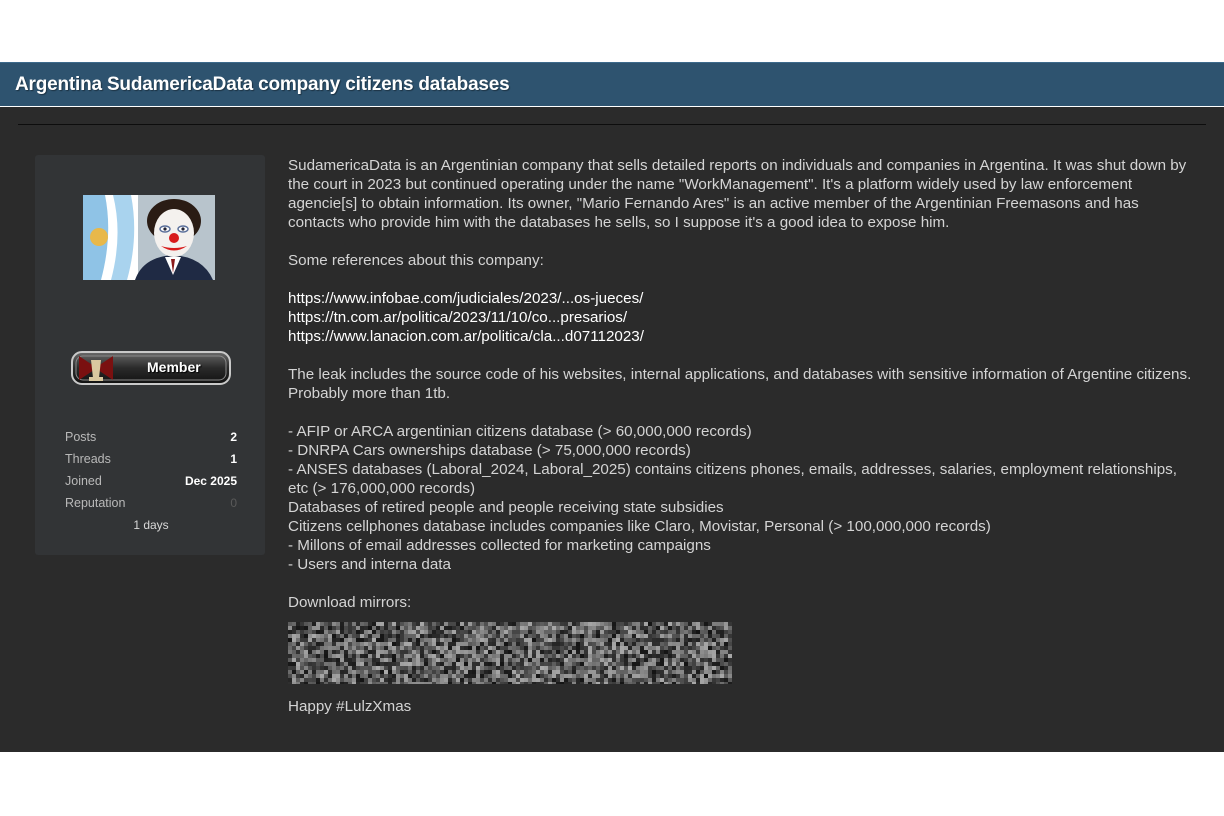 This screenshot has height=816, width=1224. I want to click on stat-threads: Threads 1, so click(151, 463).